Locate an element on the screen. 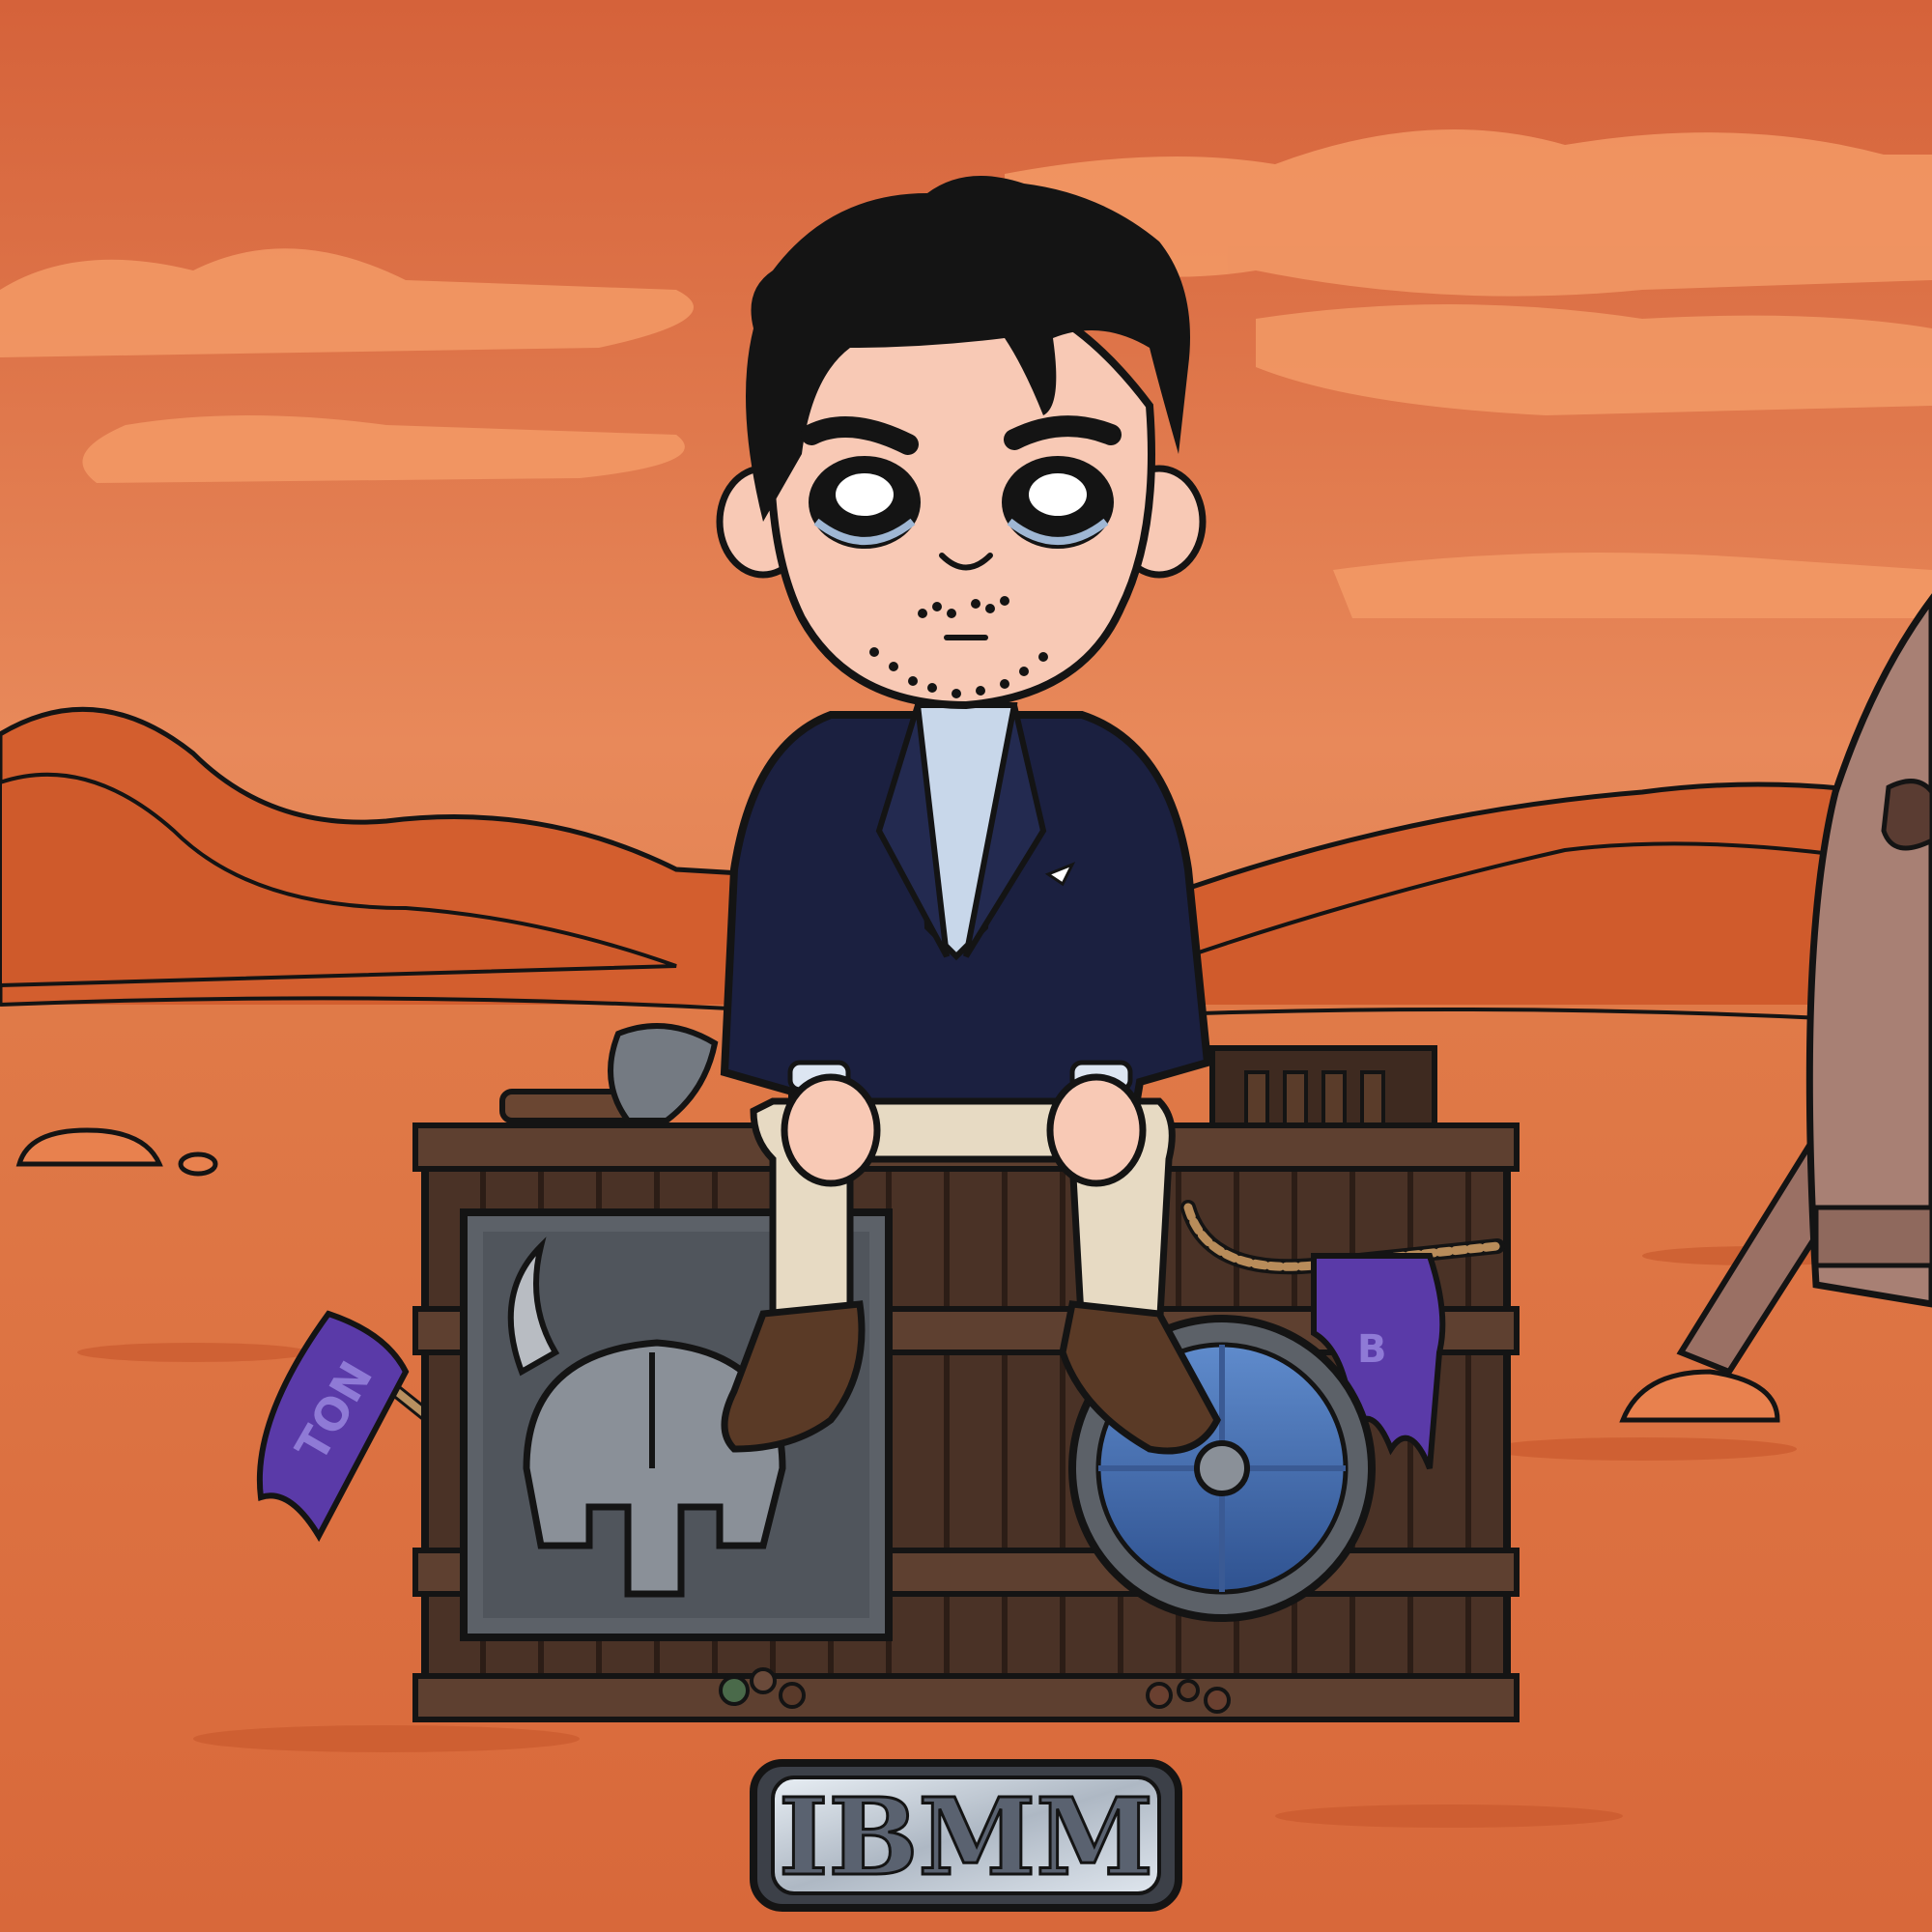 The height and width of the screenshot is (1932, 1932). nameplate: IBMM is located at coordinates (966, 1835).